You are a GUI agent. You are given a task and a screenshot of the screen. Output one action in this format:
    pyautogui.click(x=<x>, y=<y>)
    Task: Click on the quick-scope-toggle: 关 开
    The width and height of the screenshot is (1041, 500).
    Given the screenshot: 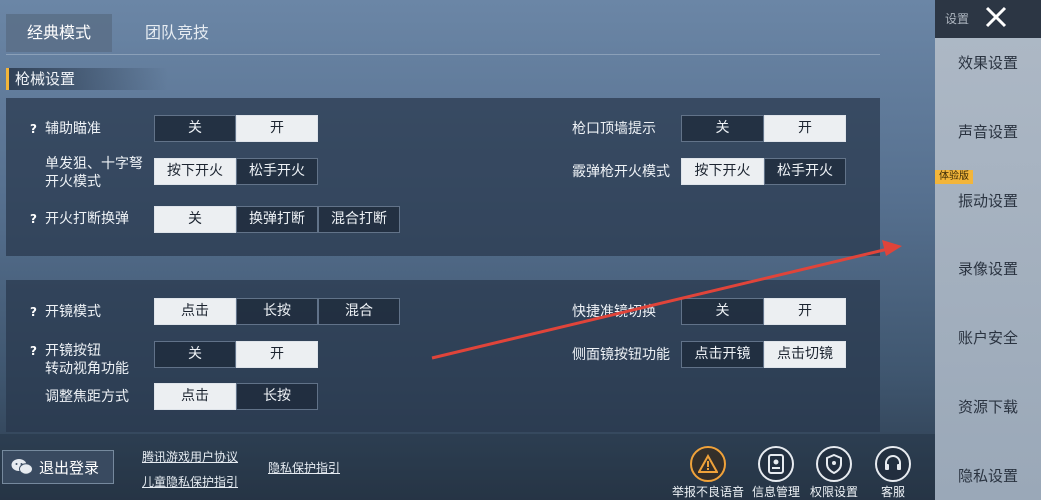 What is the action you would take?
    pyautogui.click(x=763, y=311)
    